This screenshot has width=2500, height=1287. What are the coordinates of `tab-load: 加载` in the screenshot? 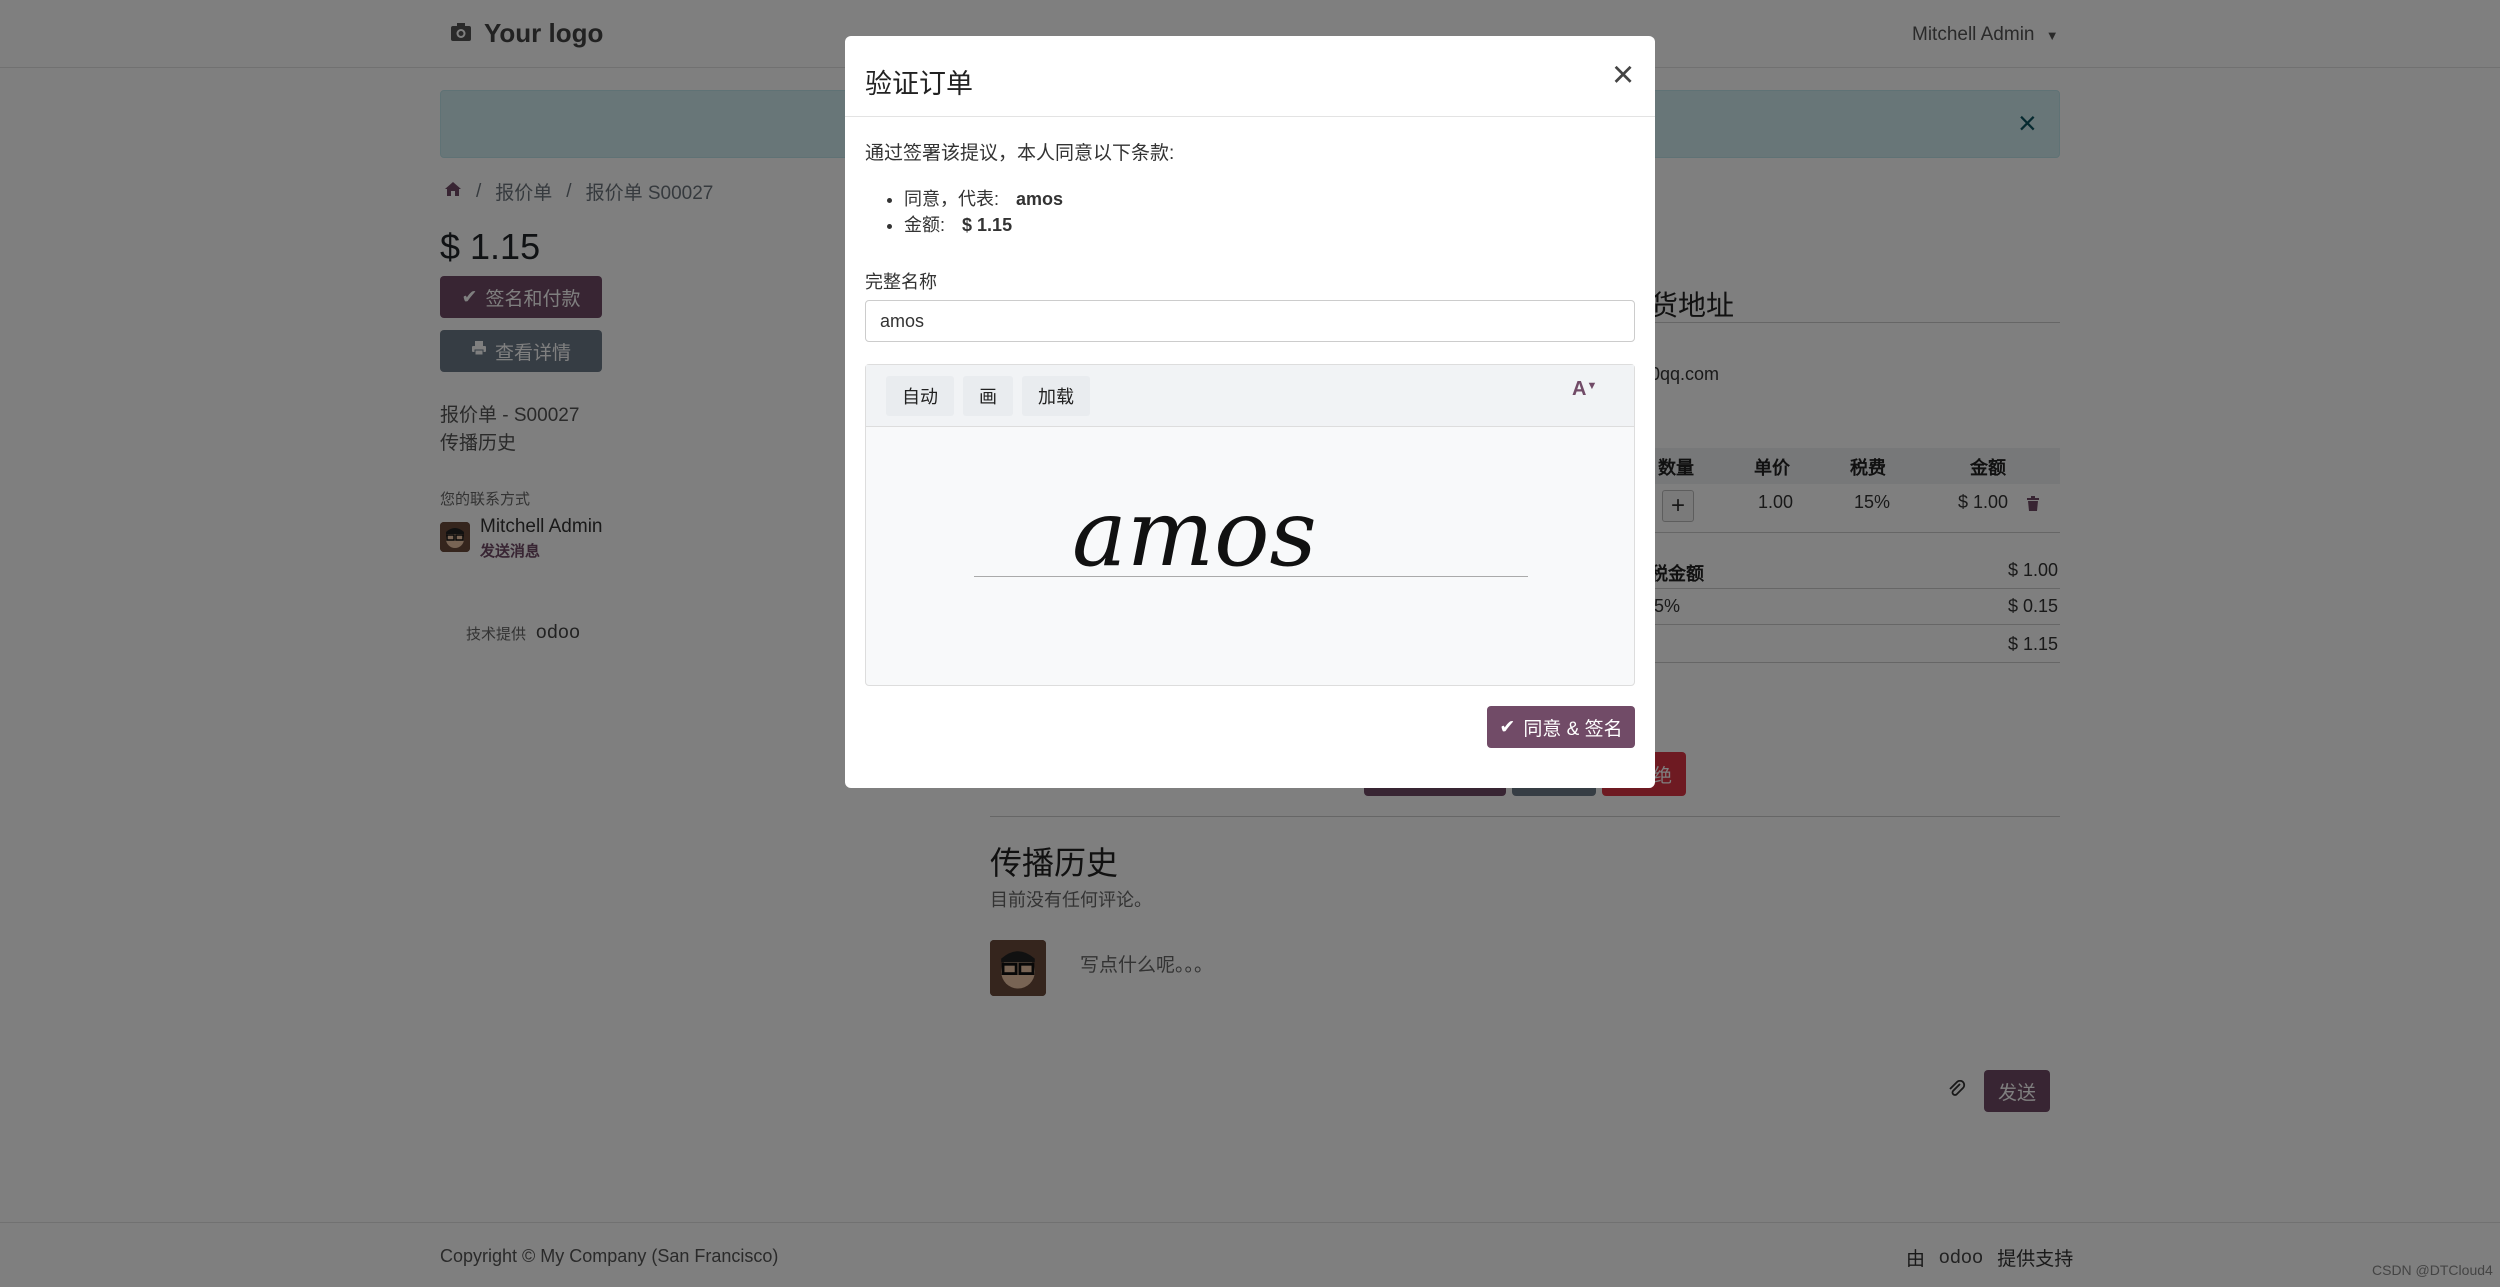 It's located at (1056, 396).